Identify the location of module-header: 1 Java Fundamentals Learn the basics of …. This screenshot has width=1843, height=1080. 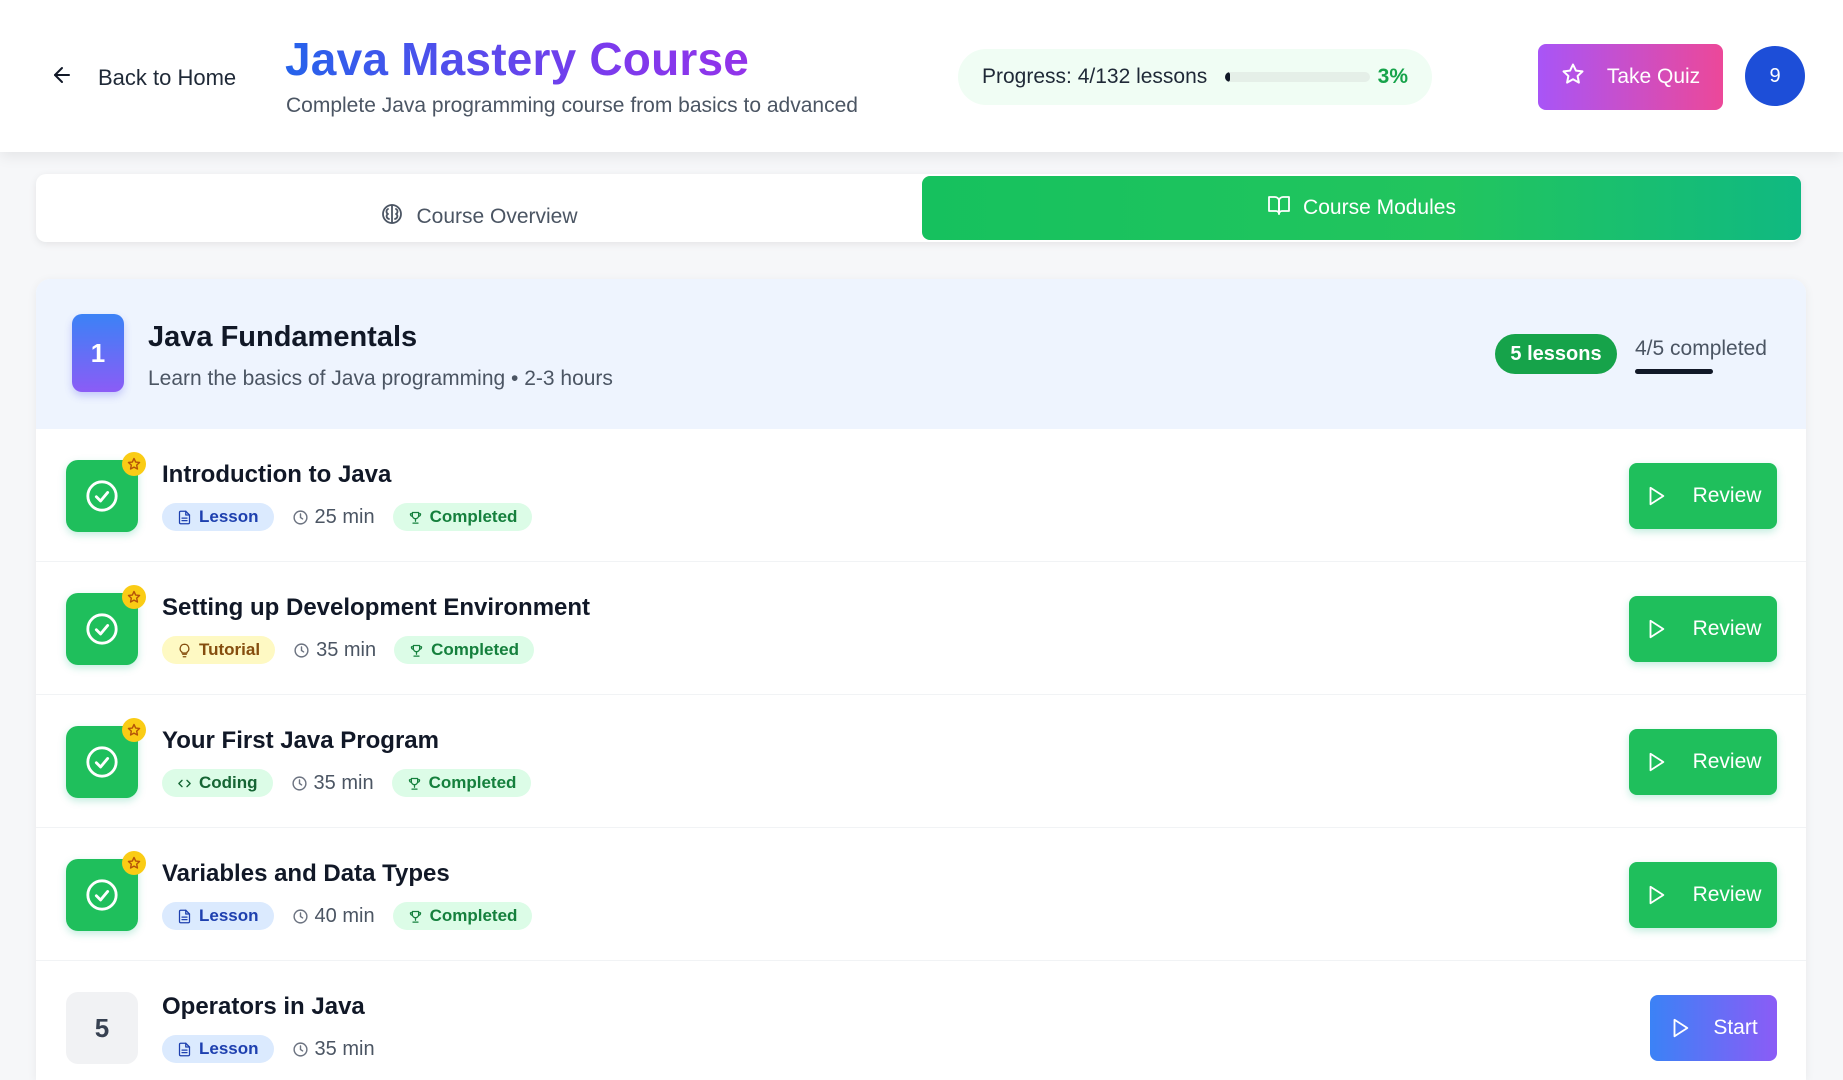
(921, 354).